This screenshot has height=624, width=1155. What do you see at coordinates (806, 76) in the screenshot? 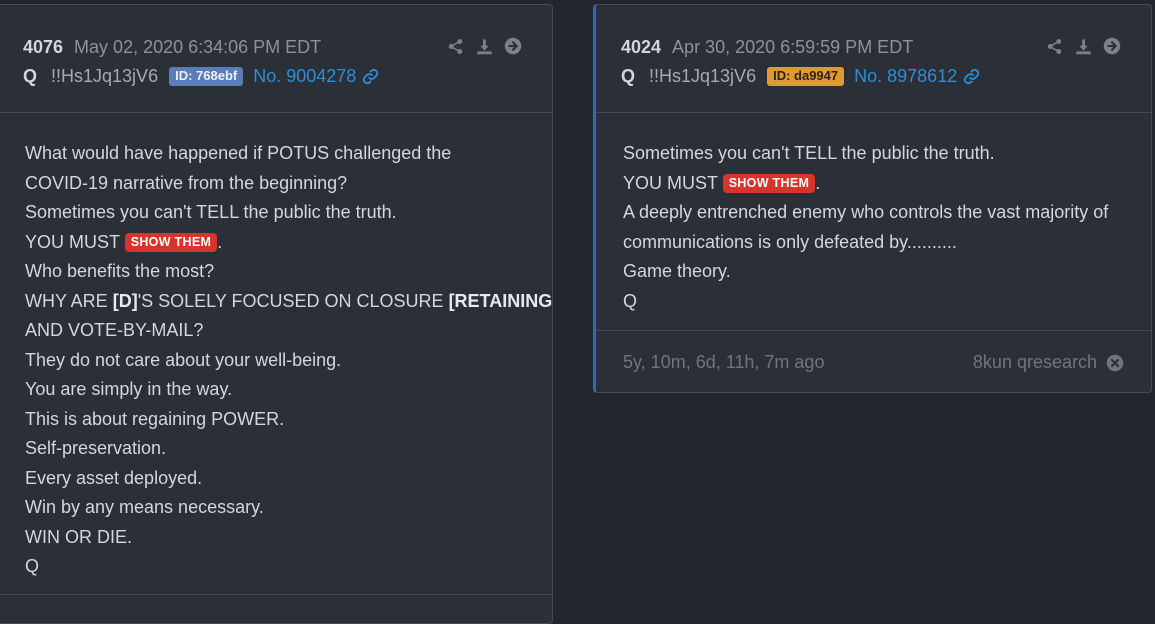
I see `id-badge: ID: da9947` at bounding box center [806, 76].